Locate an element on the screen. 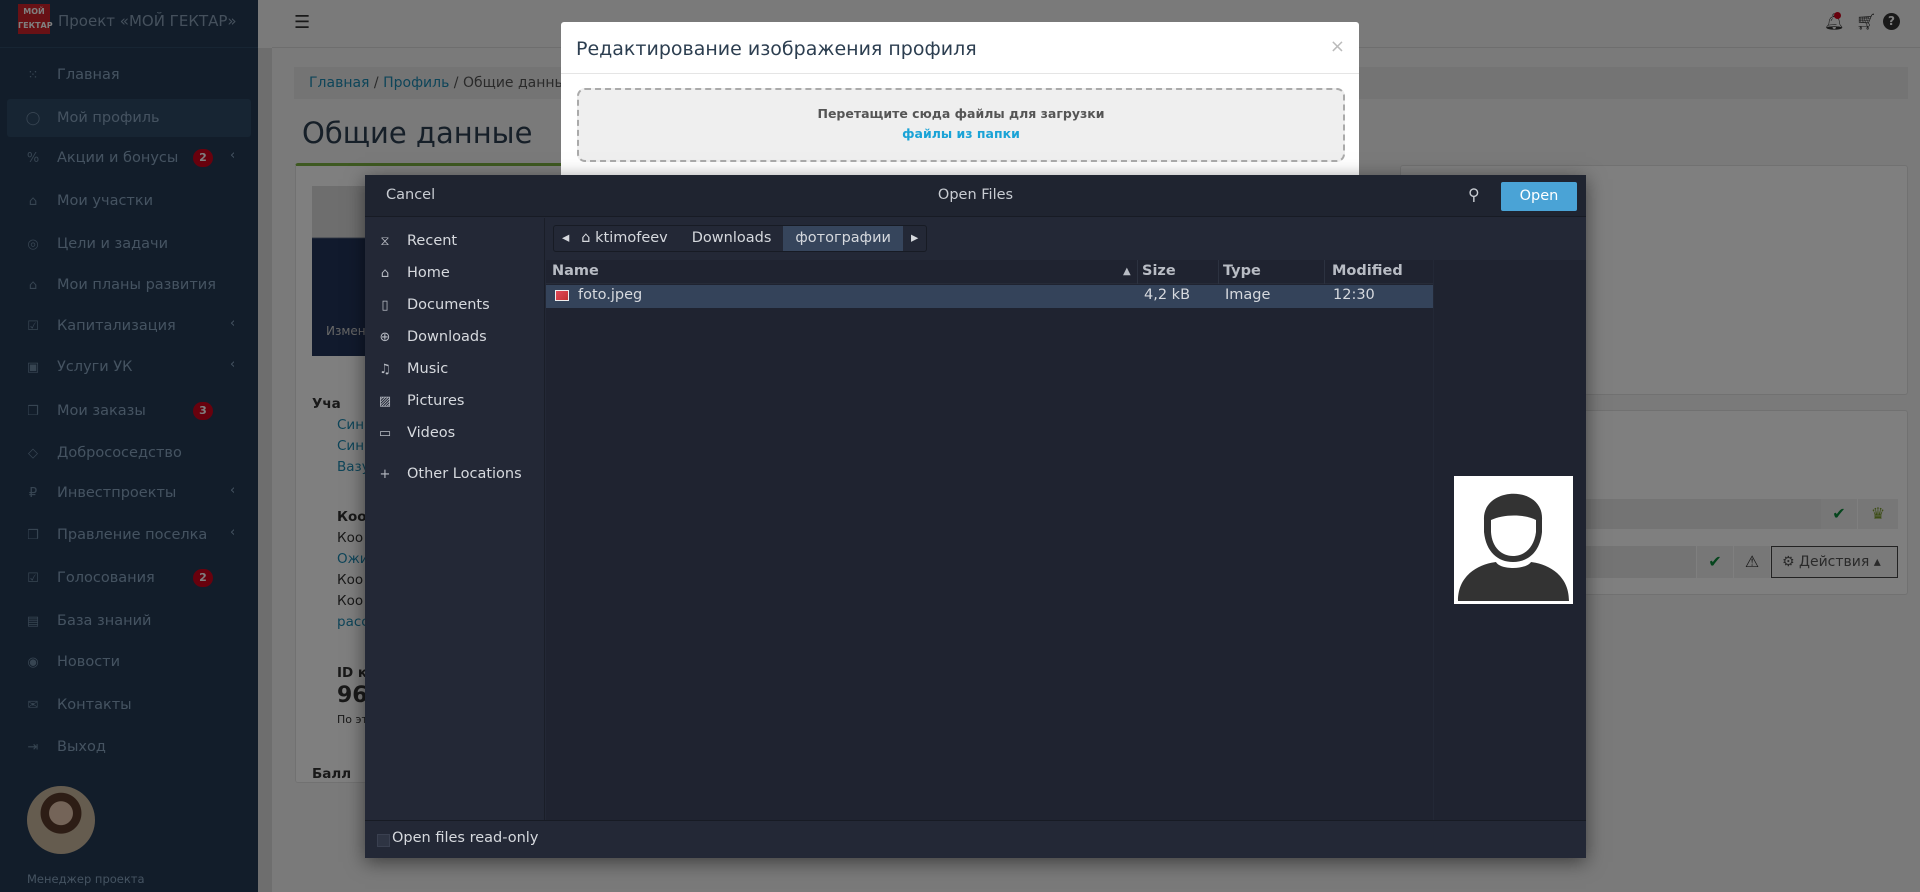 The image size is (1920, 892). place-item: ⧖ Recent is located at coordinates (416, 241).